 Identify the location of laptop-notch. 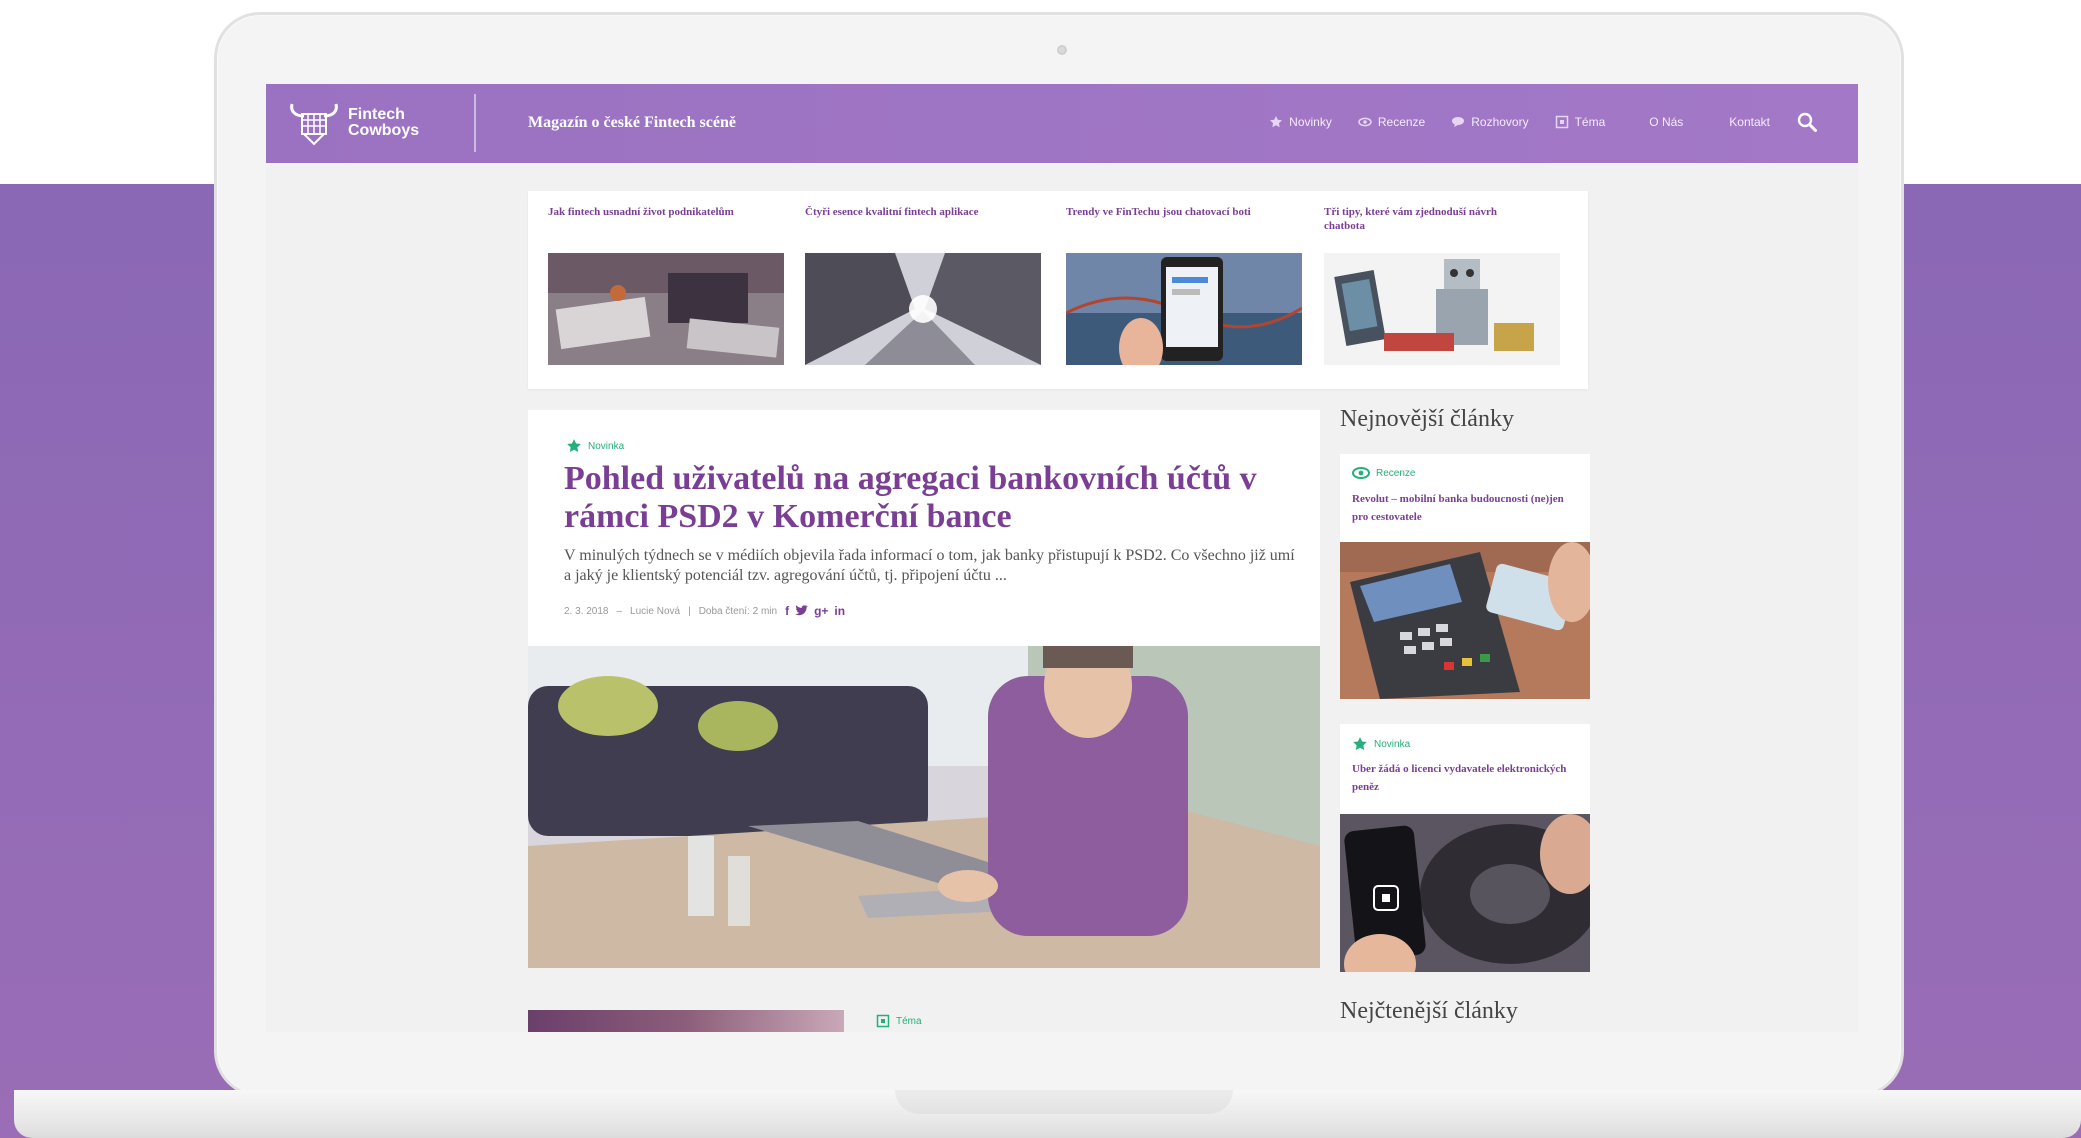
(1064, 1102).